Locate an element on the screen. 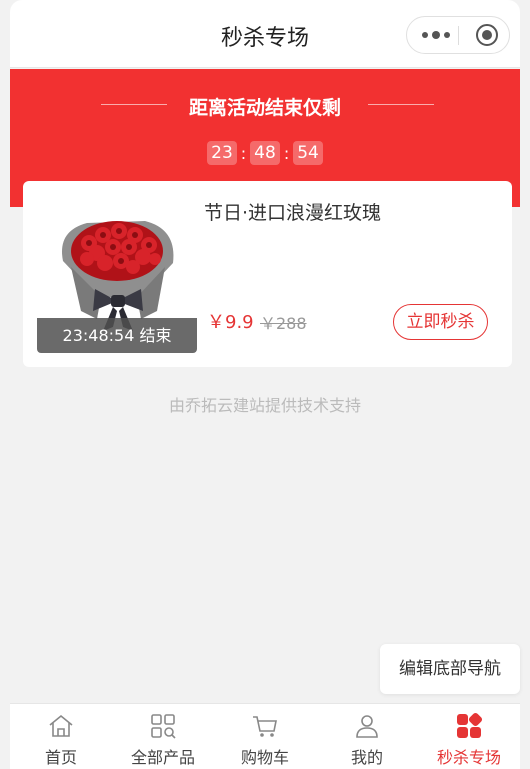 The height and width of the screenshot is (769, 530). countdown-seconds: 54 is located at coordinates (308, 153).